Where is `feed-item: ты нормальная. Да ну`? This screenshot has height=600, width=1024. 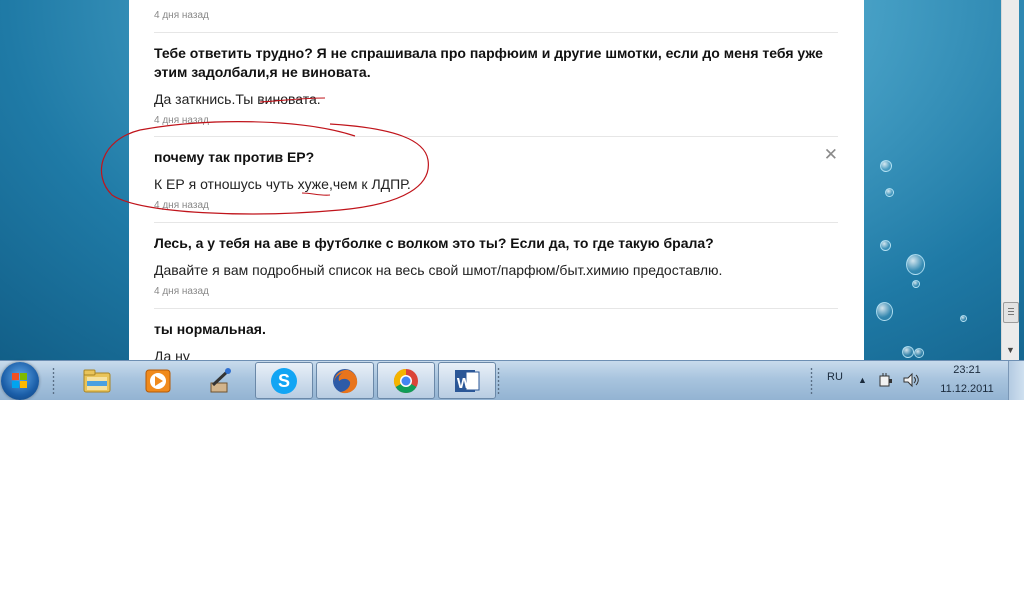
feed-item: ты нормальная. Да ну is located at coordinates (496, 340).